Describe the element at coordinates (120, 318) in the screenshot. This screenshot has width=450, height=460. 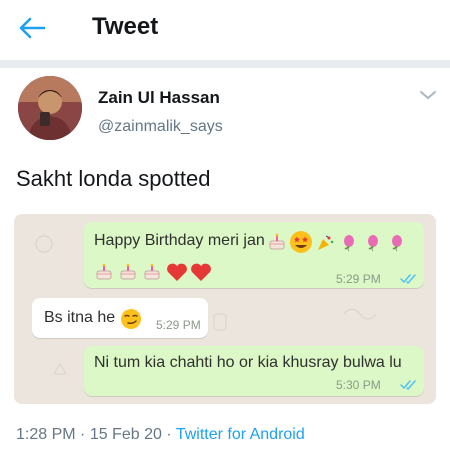
I see `chat-message-incoming: Bs itna he 5:29 PM` at that location.